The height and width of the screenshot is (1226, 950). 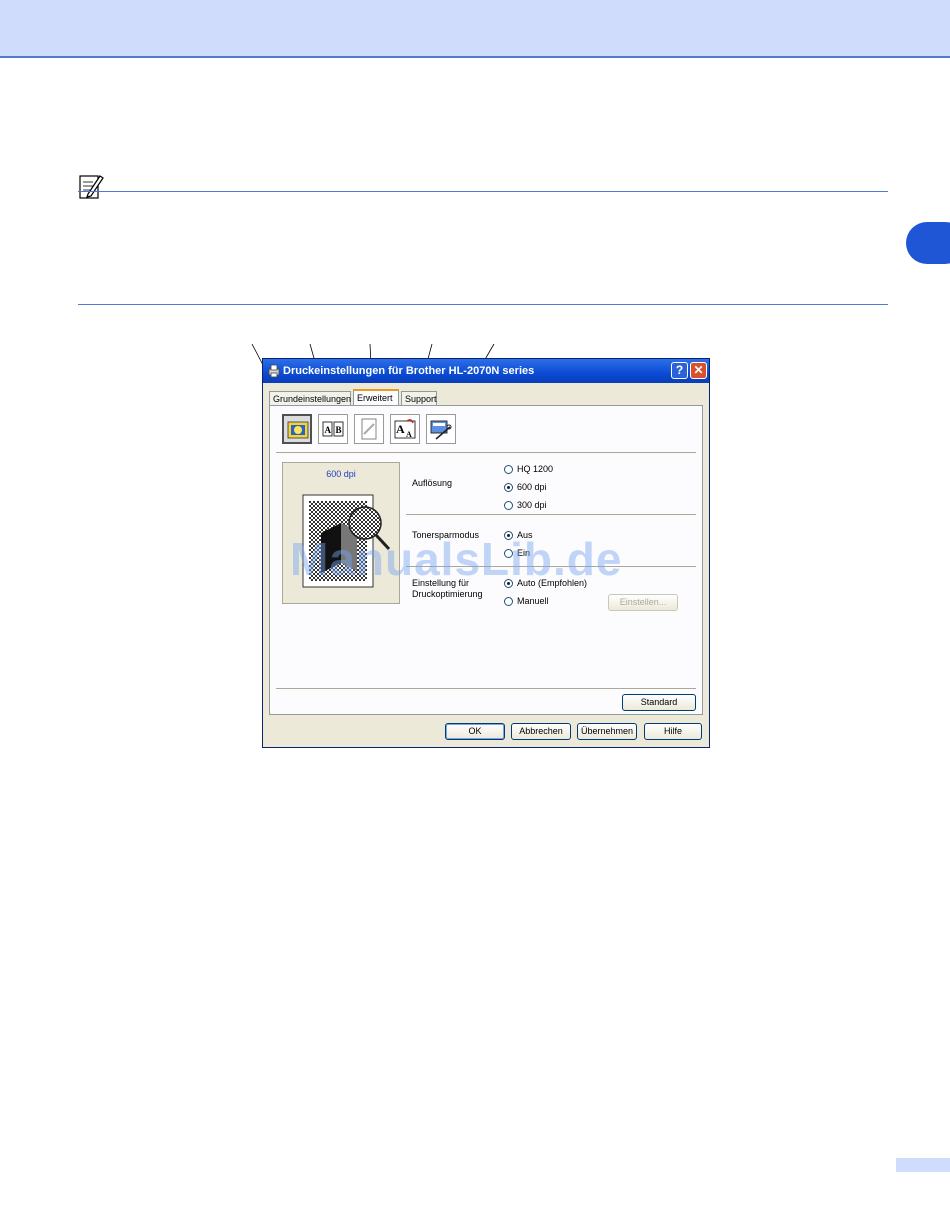 I want to click on radio-opt-manual-label: Manuell, so click(x=533, y=601).